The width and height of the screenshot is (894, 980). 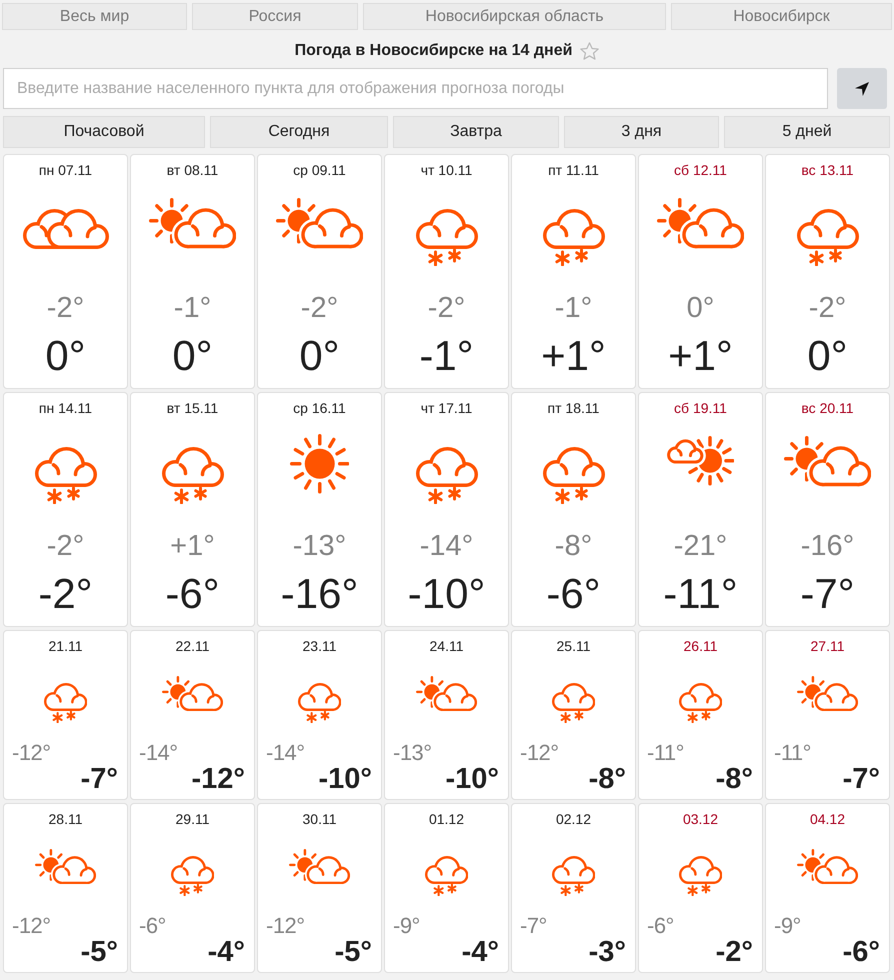 What do you see at coordinates (65, 888) in the screenshot?
I see `day-card: 28.11 -12° -5°` at bounding box center [65, 888].